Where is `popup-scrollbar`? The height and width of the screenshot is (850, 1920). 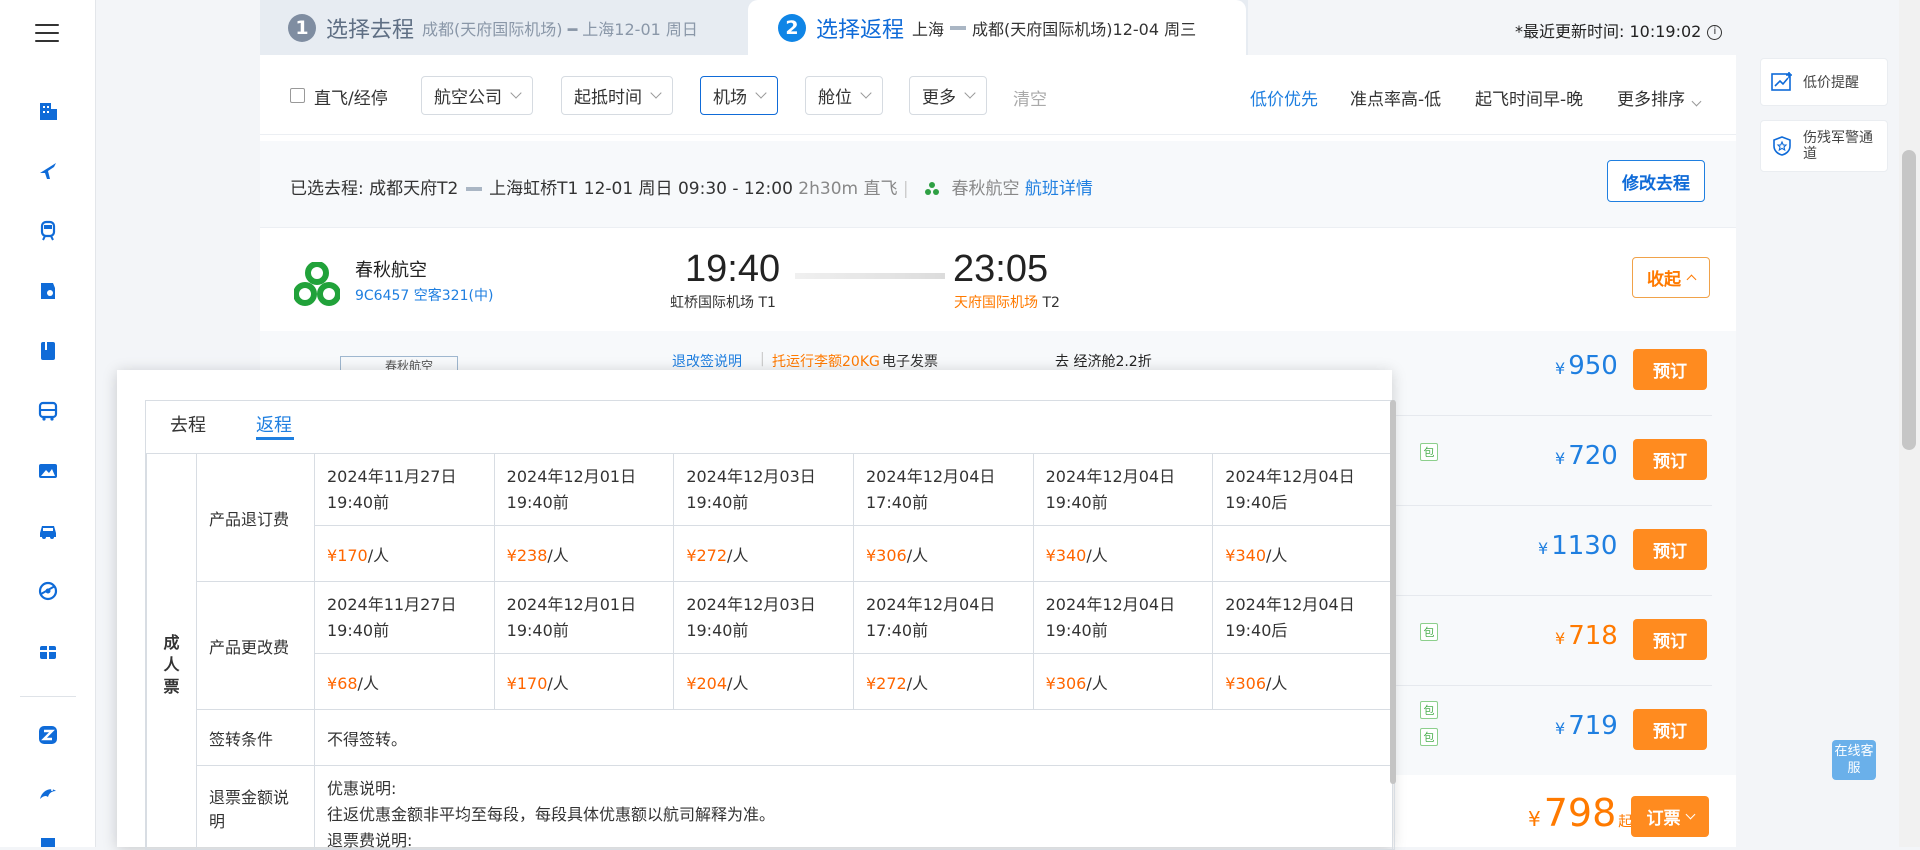
popup-scrollbar is located at coordinates (1393, 592).